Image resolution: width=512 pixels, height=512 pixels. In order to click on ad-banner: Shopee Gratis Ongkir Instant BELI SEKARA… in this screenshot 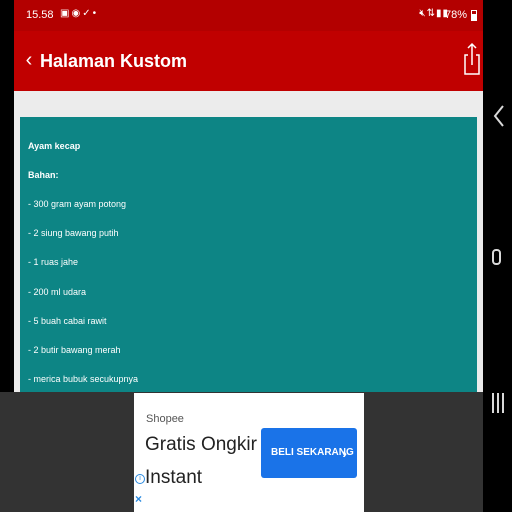, I will do `click(249, 452)`.